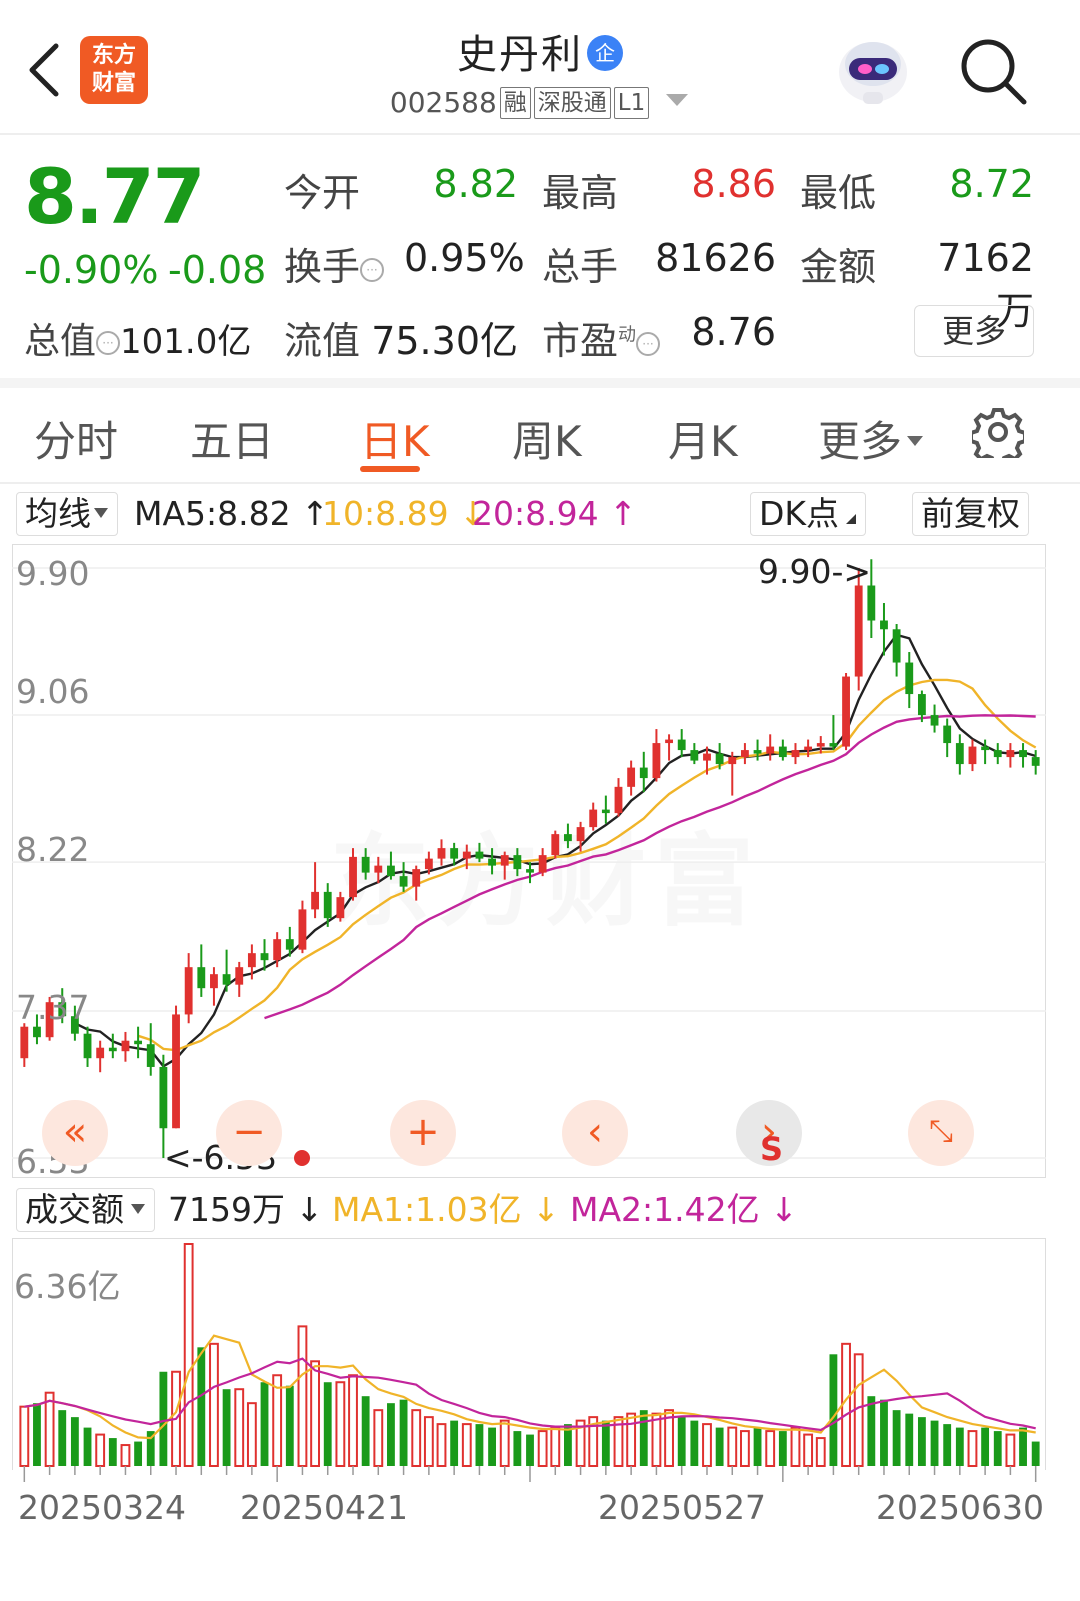  Describe the element at coordinates (85, 1210) in the screenshot. I see `volume-indicator-selector: 成交额` at that location.